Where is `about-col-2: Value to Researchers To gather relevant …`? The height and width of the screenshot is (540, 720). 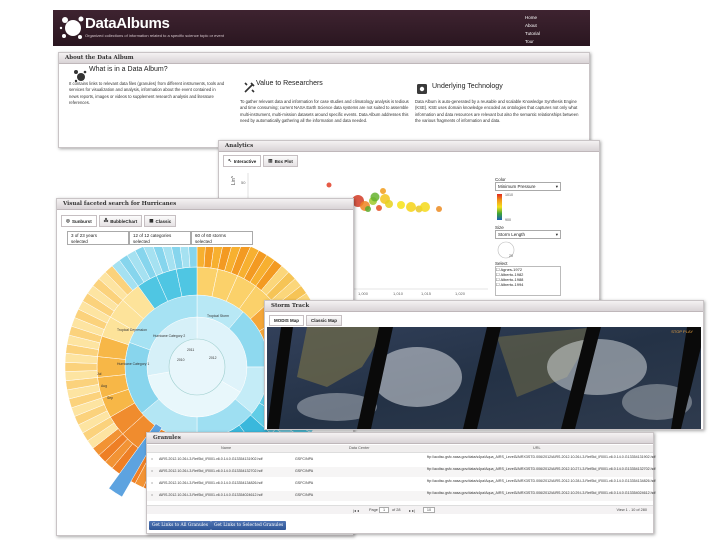 about-col-2: Value to Researchers To gather relevant … is located at coordinates (325, 102).